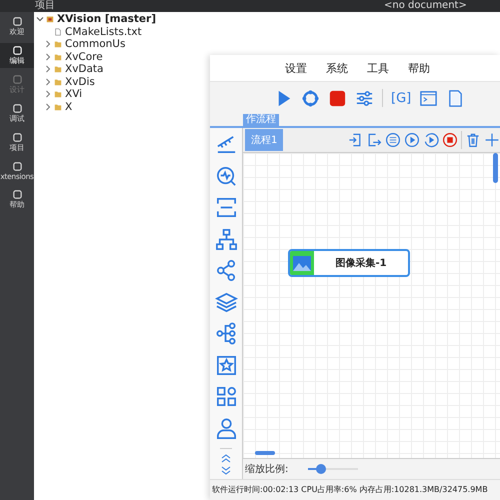  Describe the element at coordinates (473, 140) in the screenshot. I see `trash-icon` at that location.